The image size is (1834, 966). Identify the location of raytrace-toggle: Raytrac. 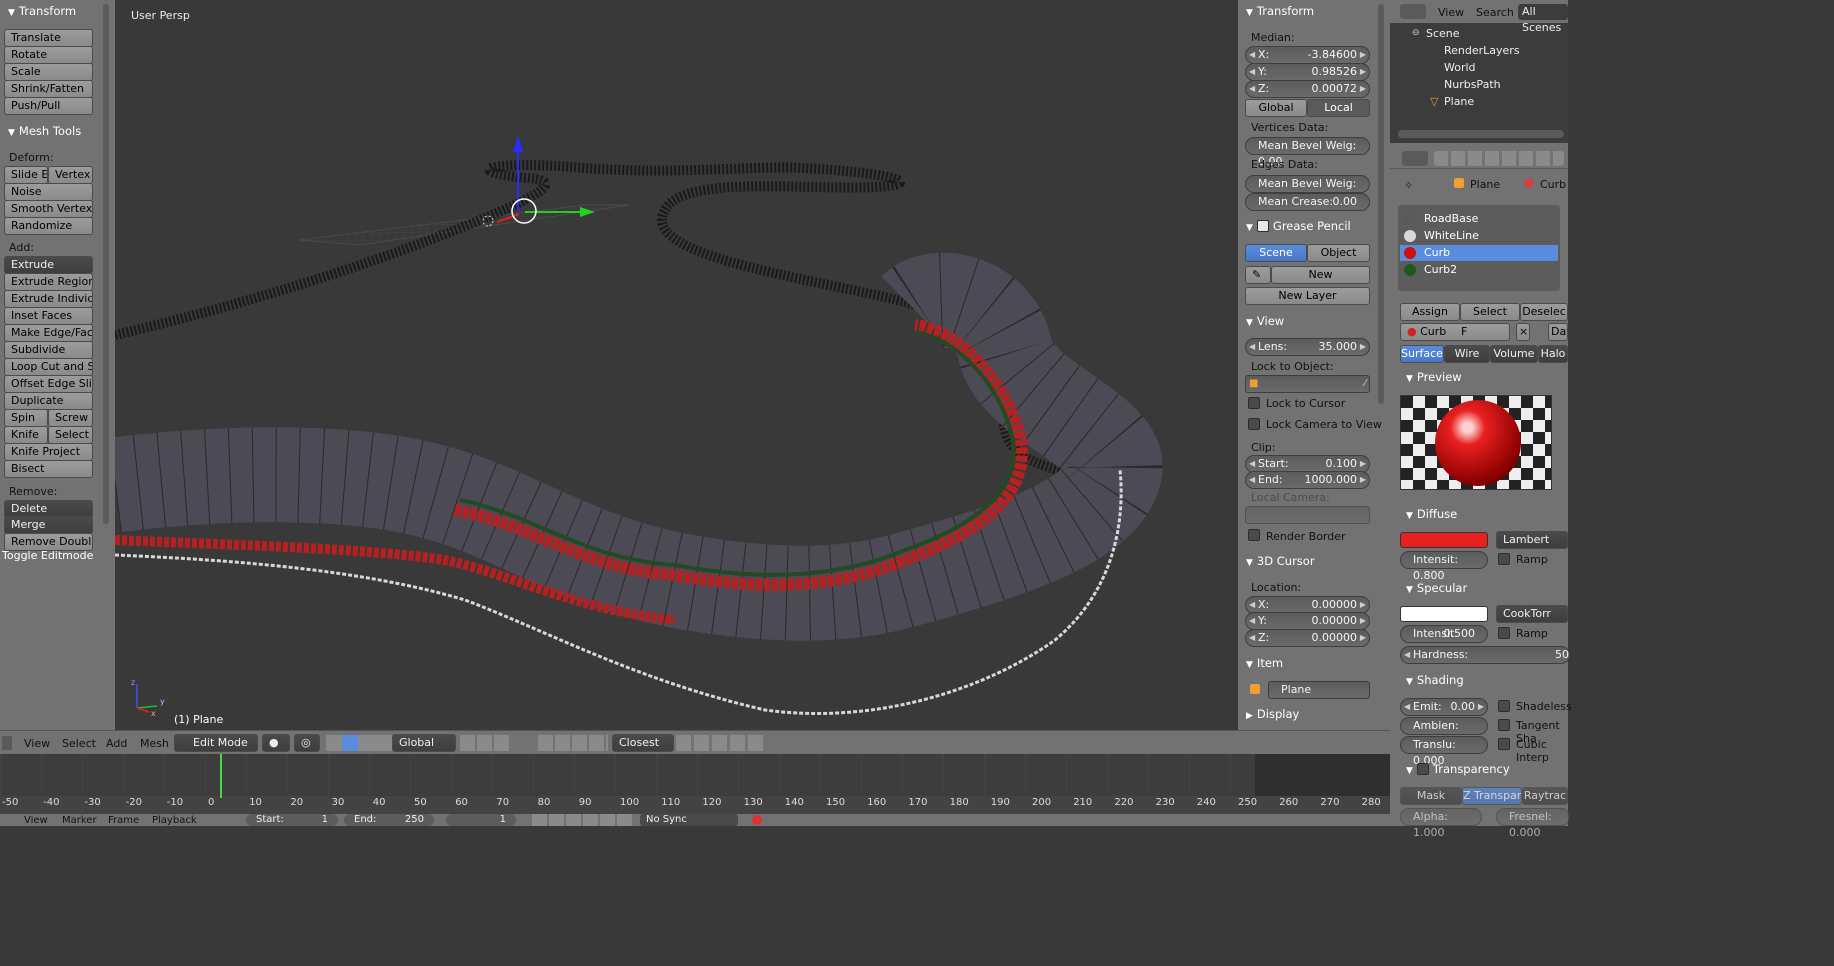
(1545, 796).